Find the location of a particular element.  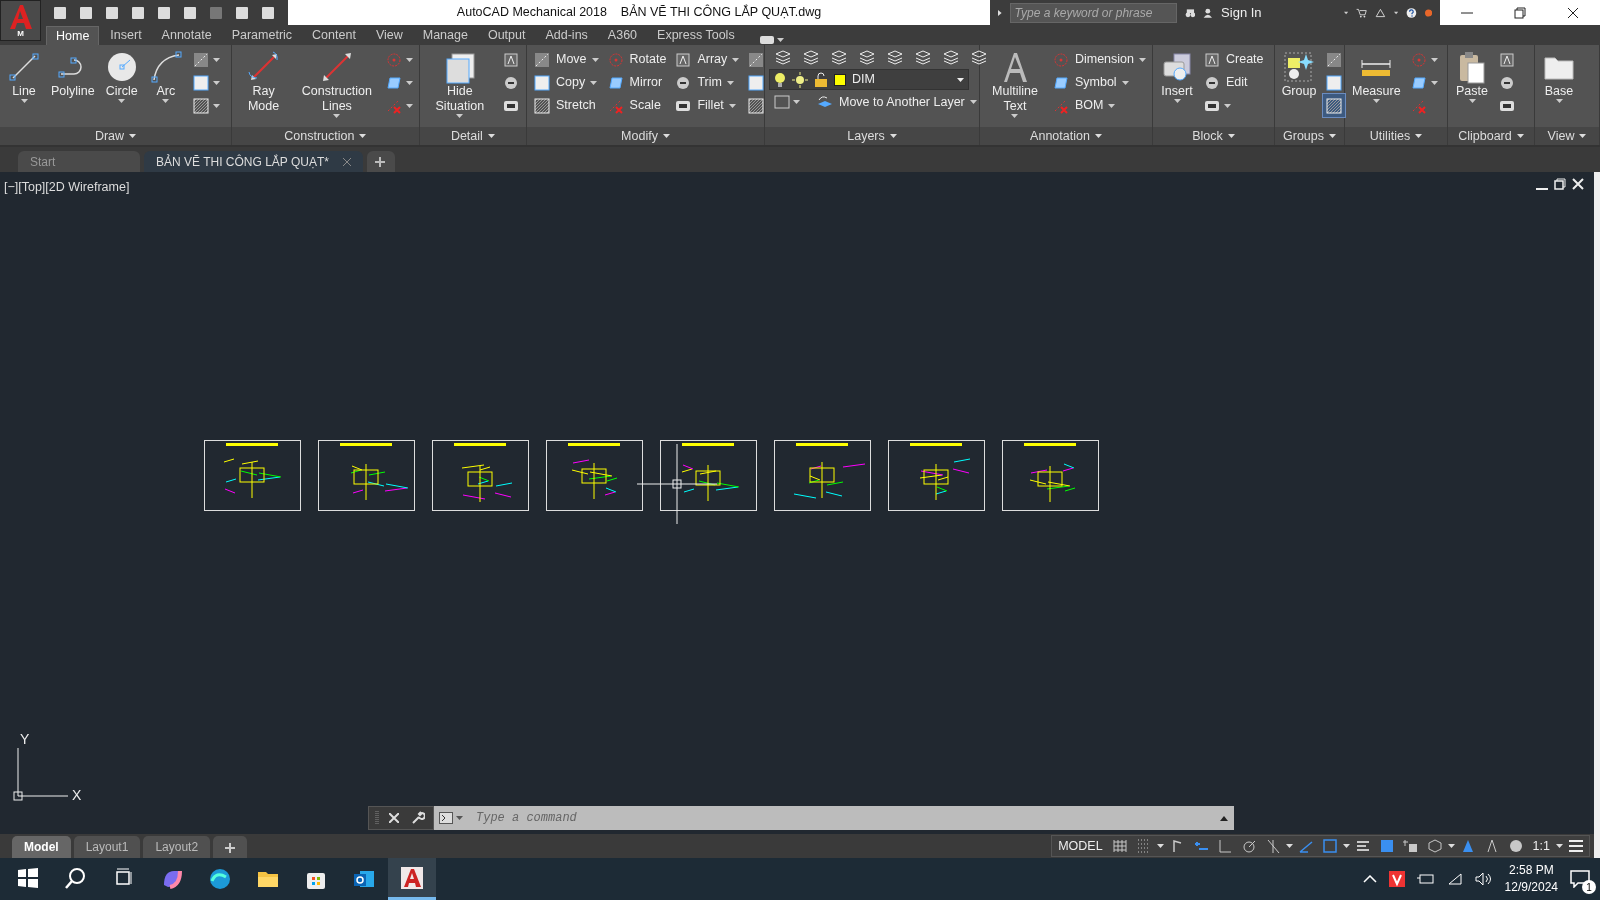

ribbon-tool-button: Edit is located at coordinates (1233, 82).